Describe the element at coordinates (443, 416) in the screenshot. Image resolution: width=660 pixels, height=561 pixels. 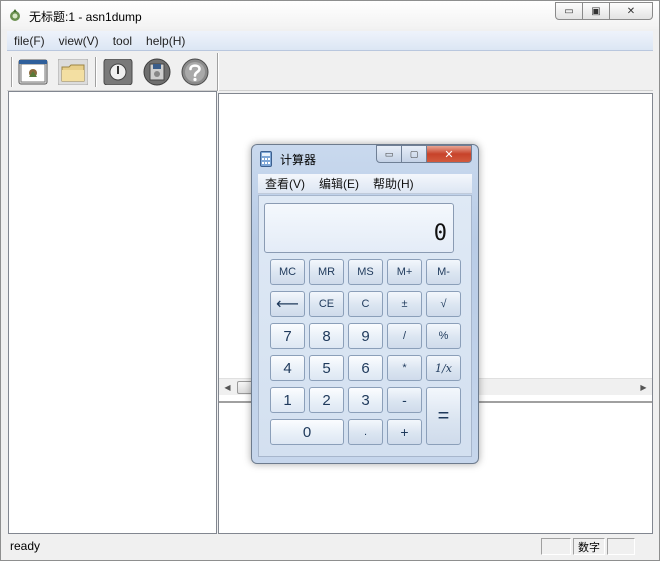
I see `key-equals: =` at that location.